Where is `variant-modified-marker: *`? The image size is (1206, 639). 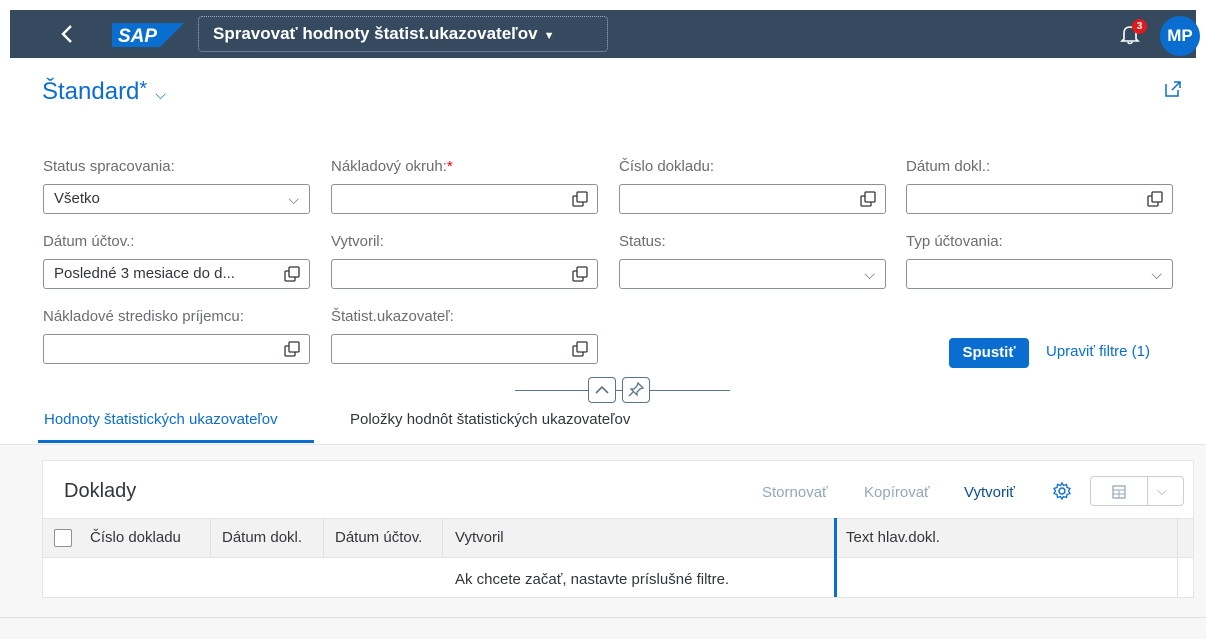
variant-modified-marker: * is located at coordinates (143, 89).